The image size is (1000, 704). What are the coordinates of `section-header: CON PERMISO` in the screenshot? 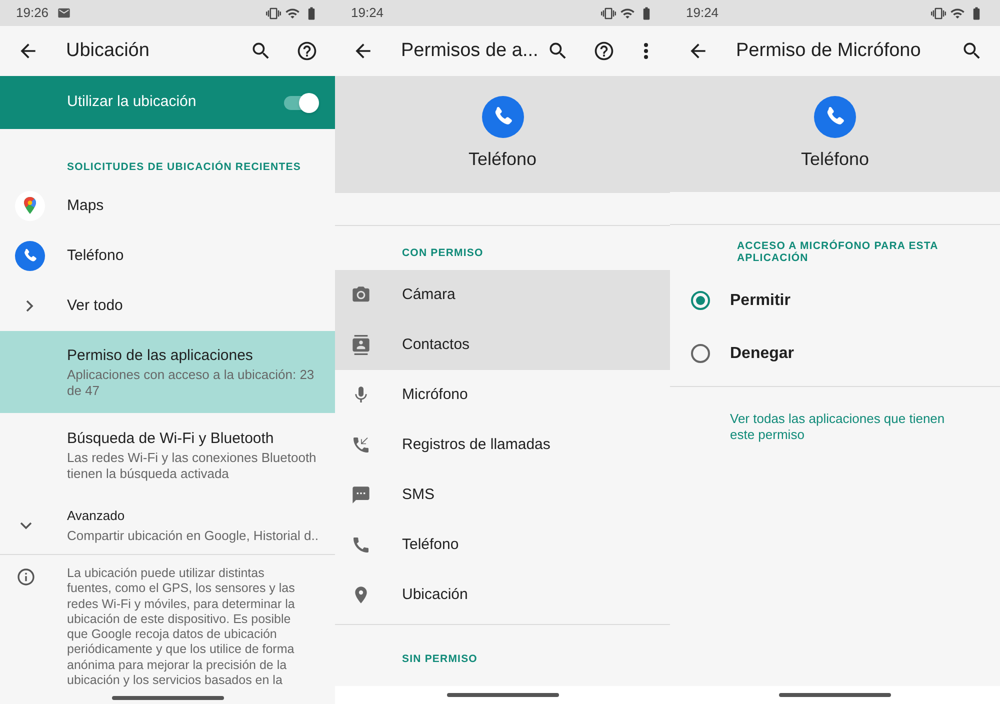 It's located at (443, 254).